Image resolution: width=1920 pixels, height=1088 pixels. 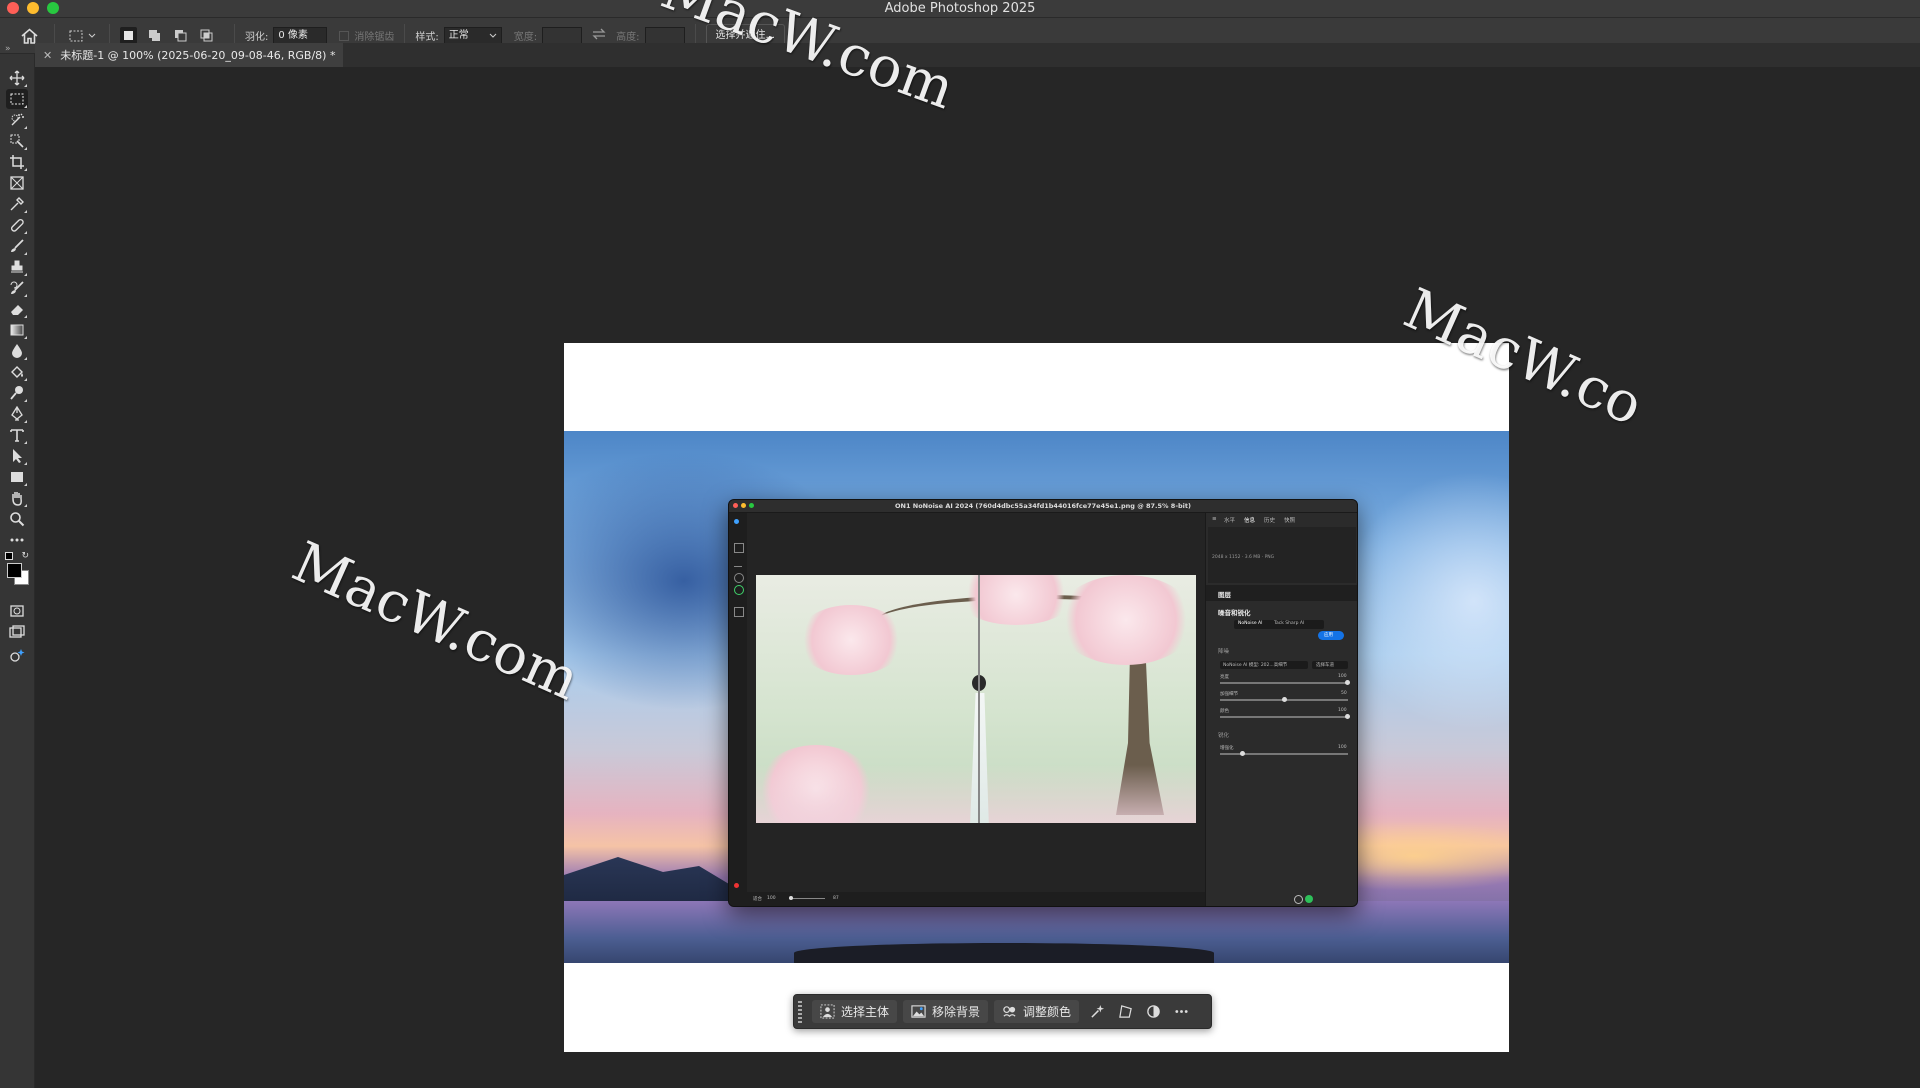 I want to click on maximize-window-button, so click(x=53, y=8).